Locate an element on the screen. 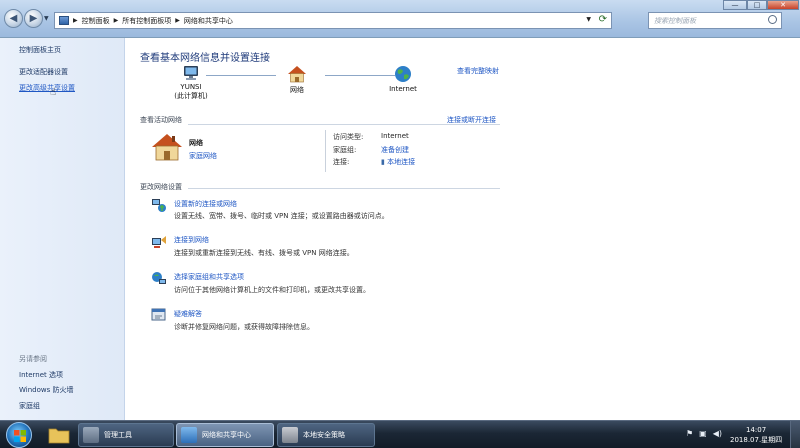 This screenshot has width=800, height=448. task-description: 访问位于其他网络计算机上的文件和打印机，或更改共享设置。 is located at coordinates (272, 290).